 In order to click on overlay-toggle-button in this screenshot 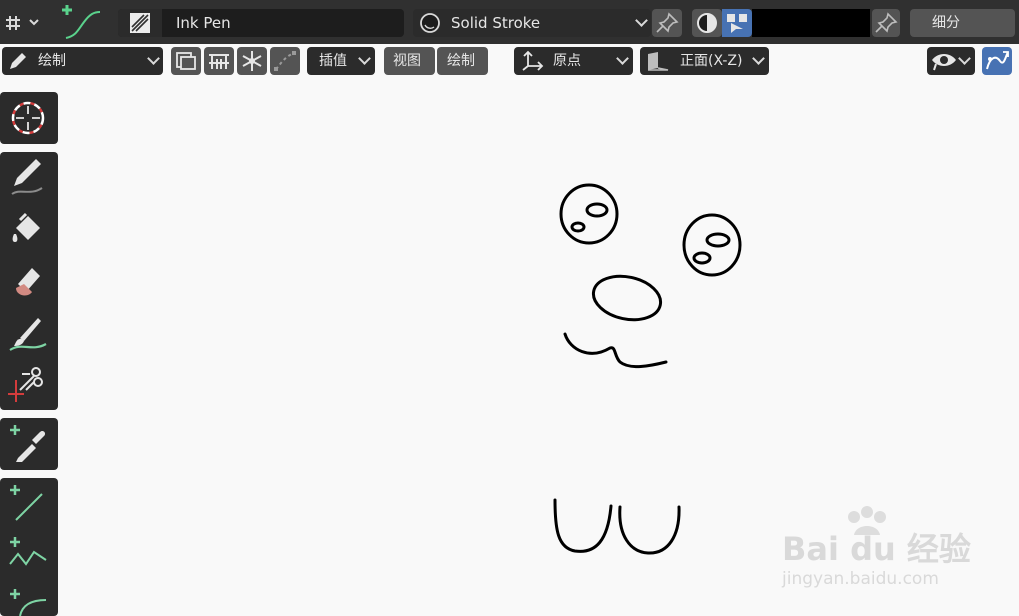, I will do `click(997, 61)`.